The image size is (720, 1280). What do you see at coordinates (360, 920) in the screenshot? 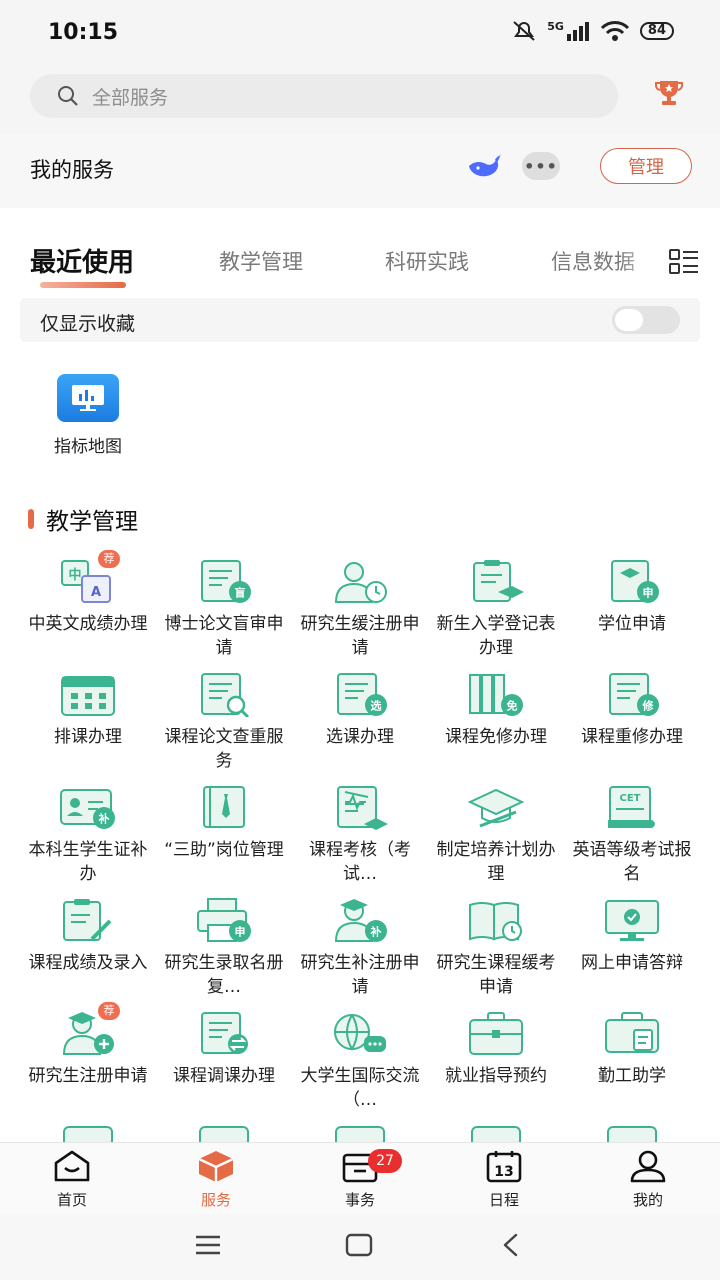
I see `graduate-supplement-icon: 补` at bounding box center [360, 920].